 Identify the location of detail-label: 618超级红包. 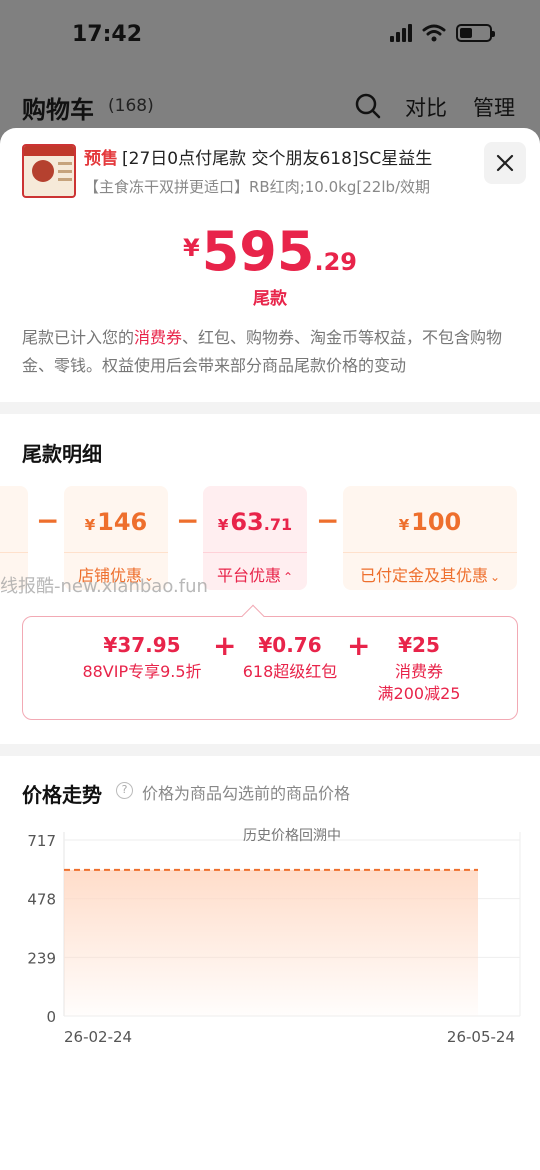
(290, 671).